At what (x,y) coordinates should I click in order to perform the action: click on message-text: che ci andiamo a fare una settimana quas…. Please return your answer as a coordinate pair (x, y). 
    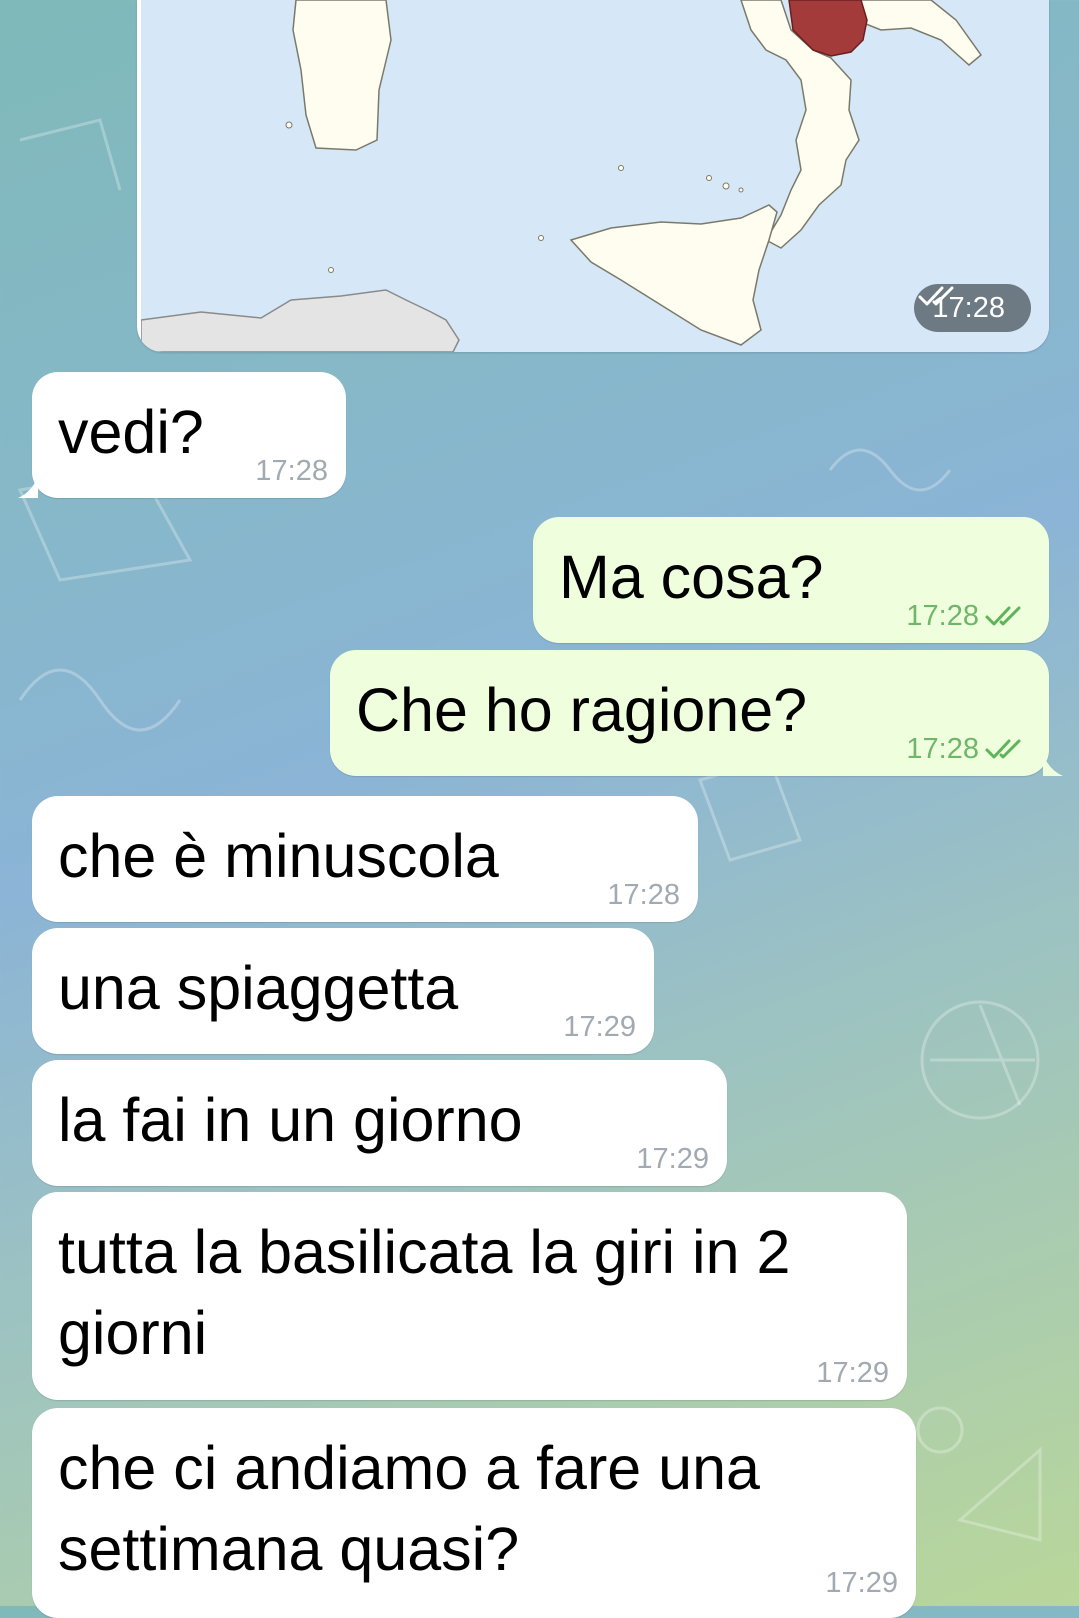
    Looking at the image, I should click on (409, 1508).